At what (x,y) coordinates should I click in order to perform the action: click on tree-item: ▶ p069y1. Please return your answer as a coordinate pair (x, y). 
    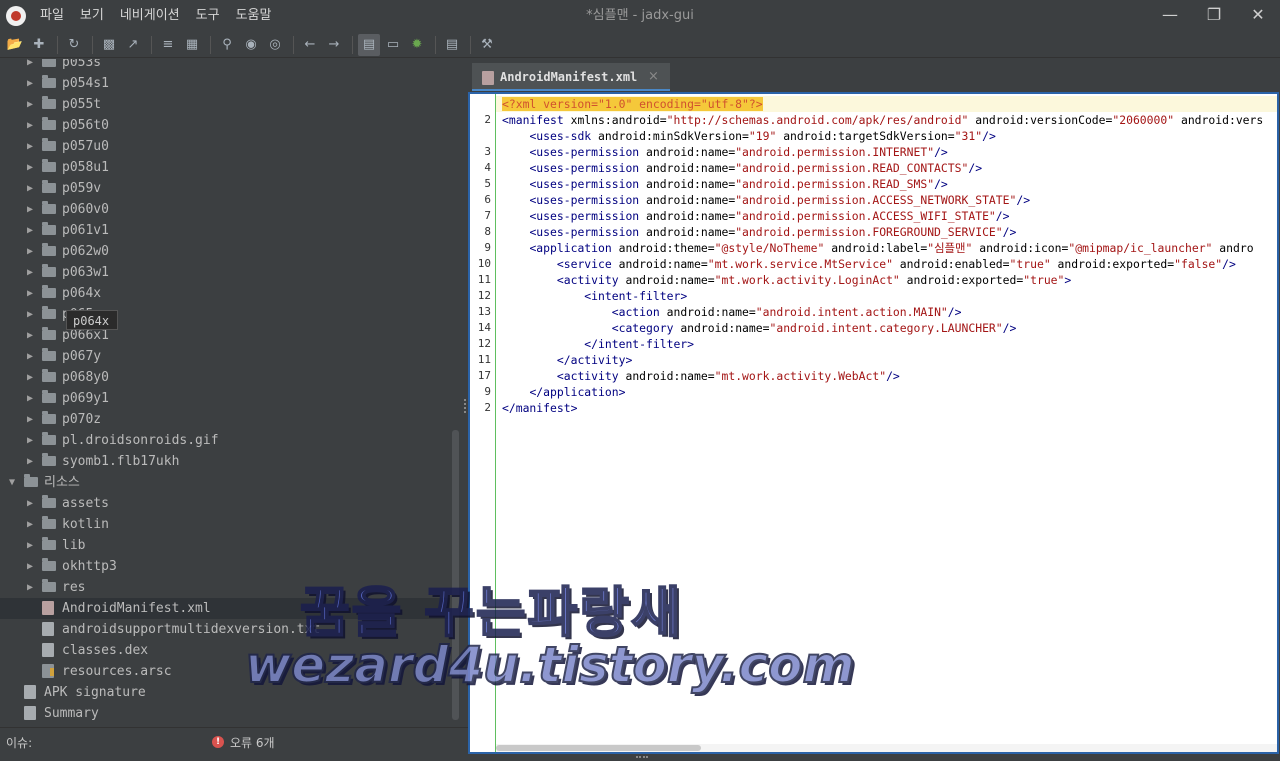
    Looking at the image, I should click on (225, 398).